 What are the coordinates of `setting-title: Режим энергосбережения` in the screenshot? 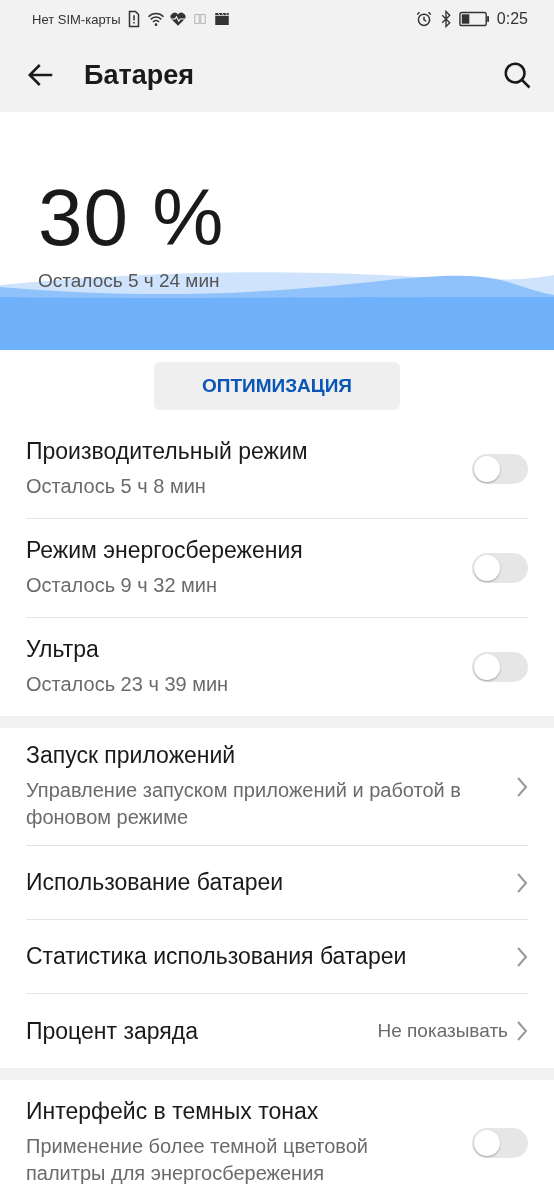 It's located at (243, 550).